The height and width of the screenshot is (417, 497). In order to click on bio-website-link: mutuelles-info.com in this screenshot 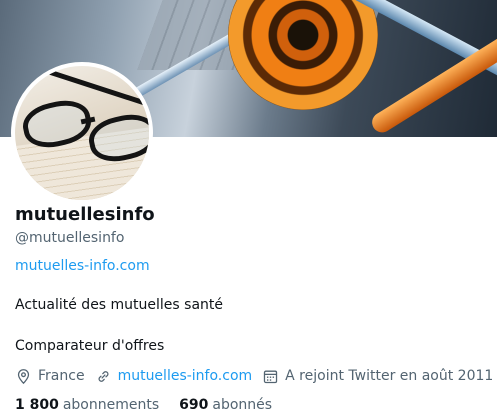, I will do `click(82, 266)`.